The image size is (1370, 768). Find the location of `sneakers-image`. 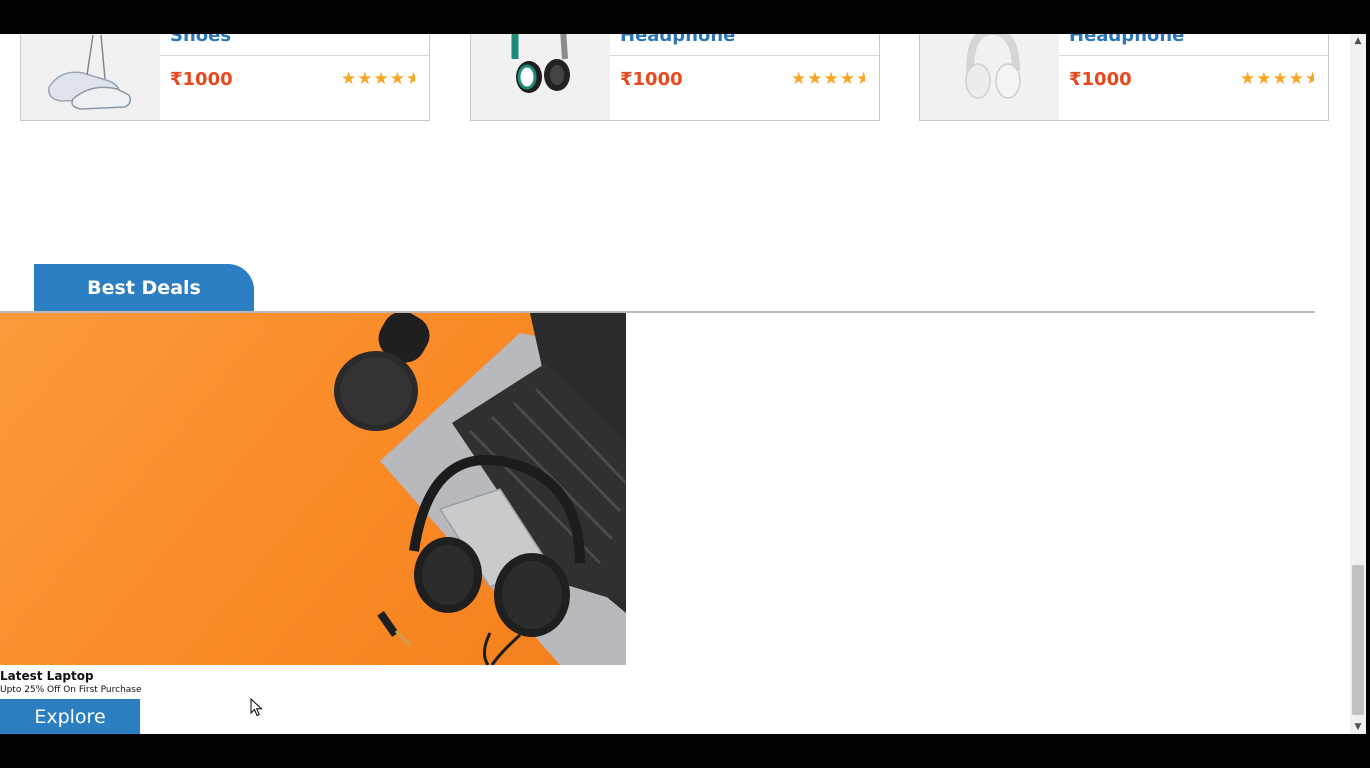

sneakers-image is located at coordinates (90, 77).